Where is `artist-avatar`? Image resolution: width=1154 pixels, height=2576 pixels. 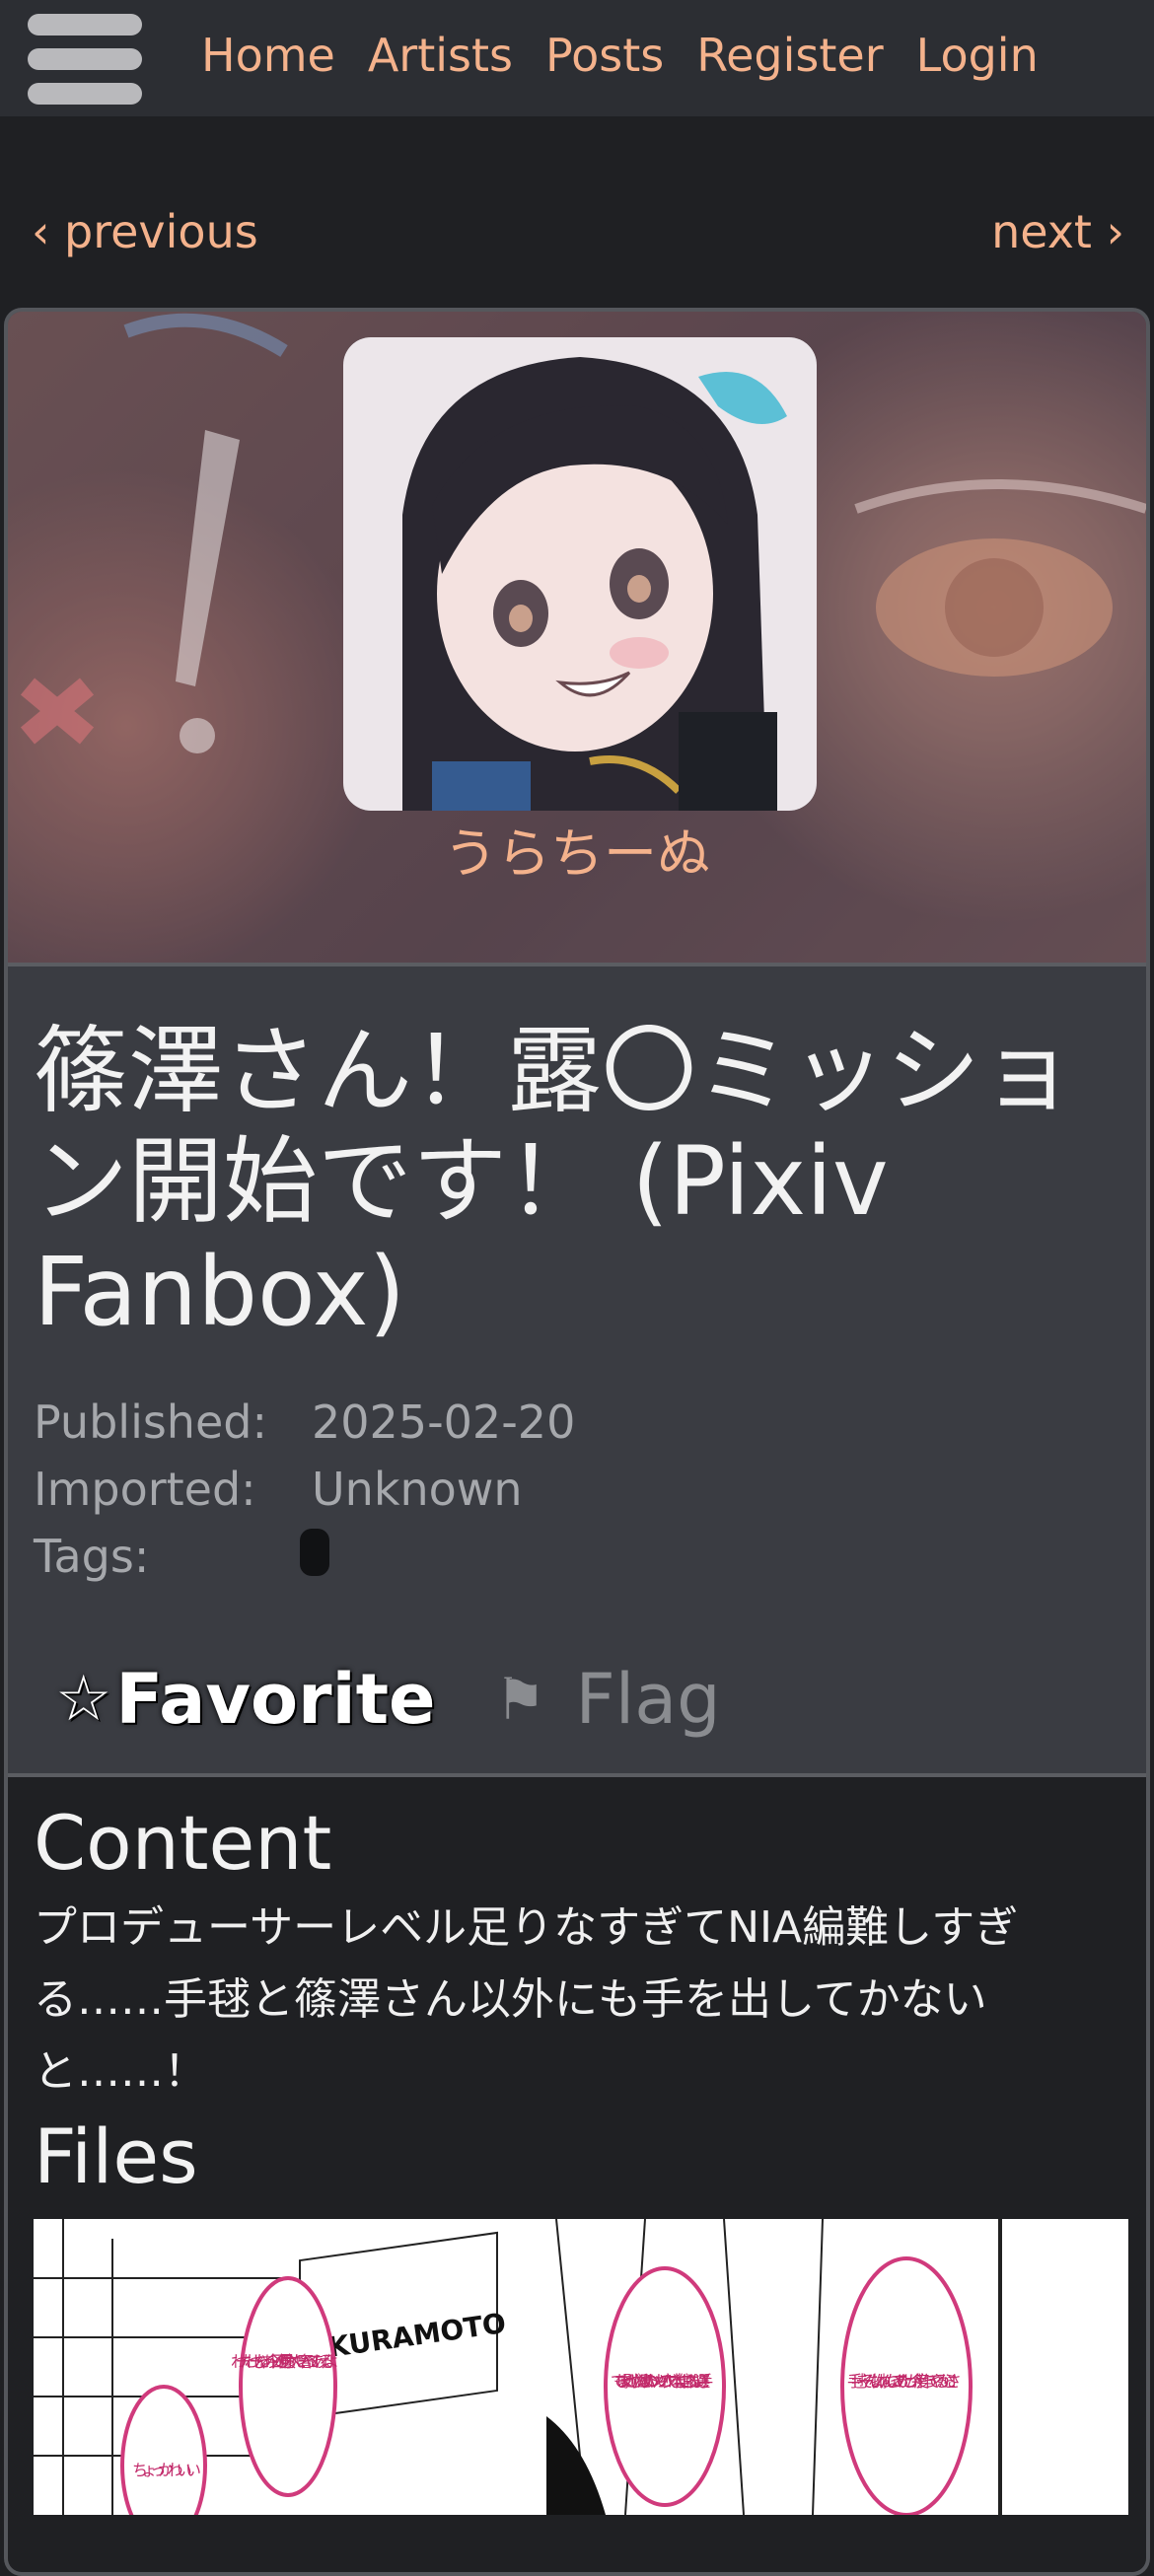
artist-avatar is located at coordinates (580, 574).